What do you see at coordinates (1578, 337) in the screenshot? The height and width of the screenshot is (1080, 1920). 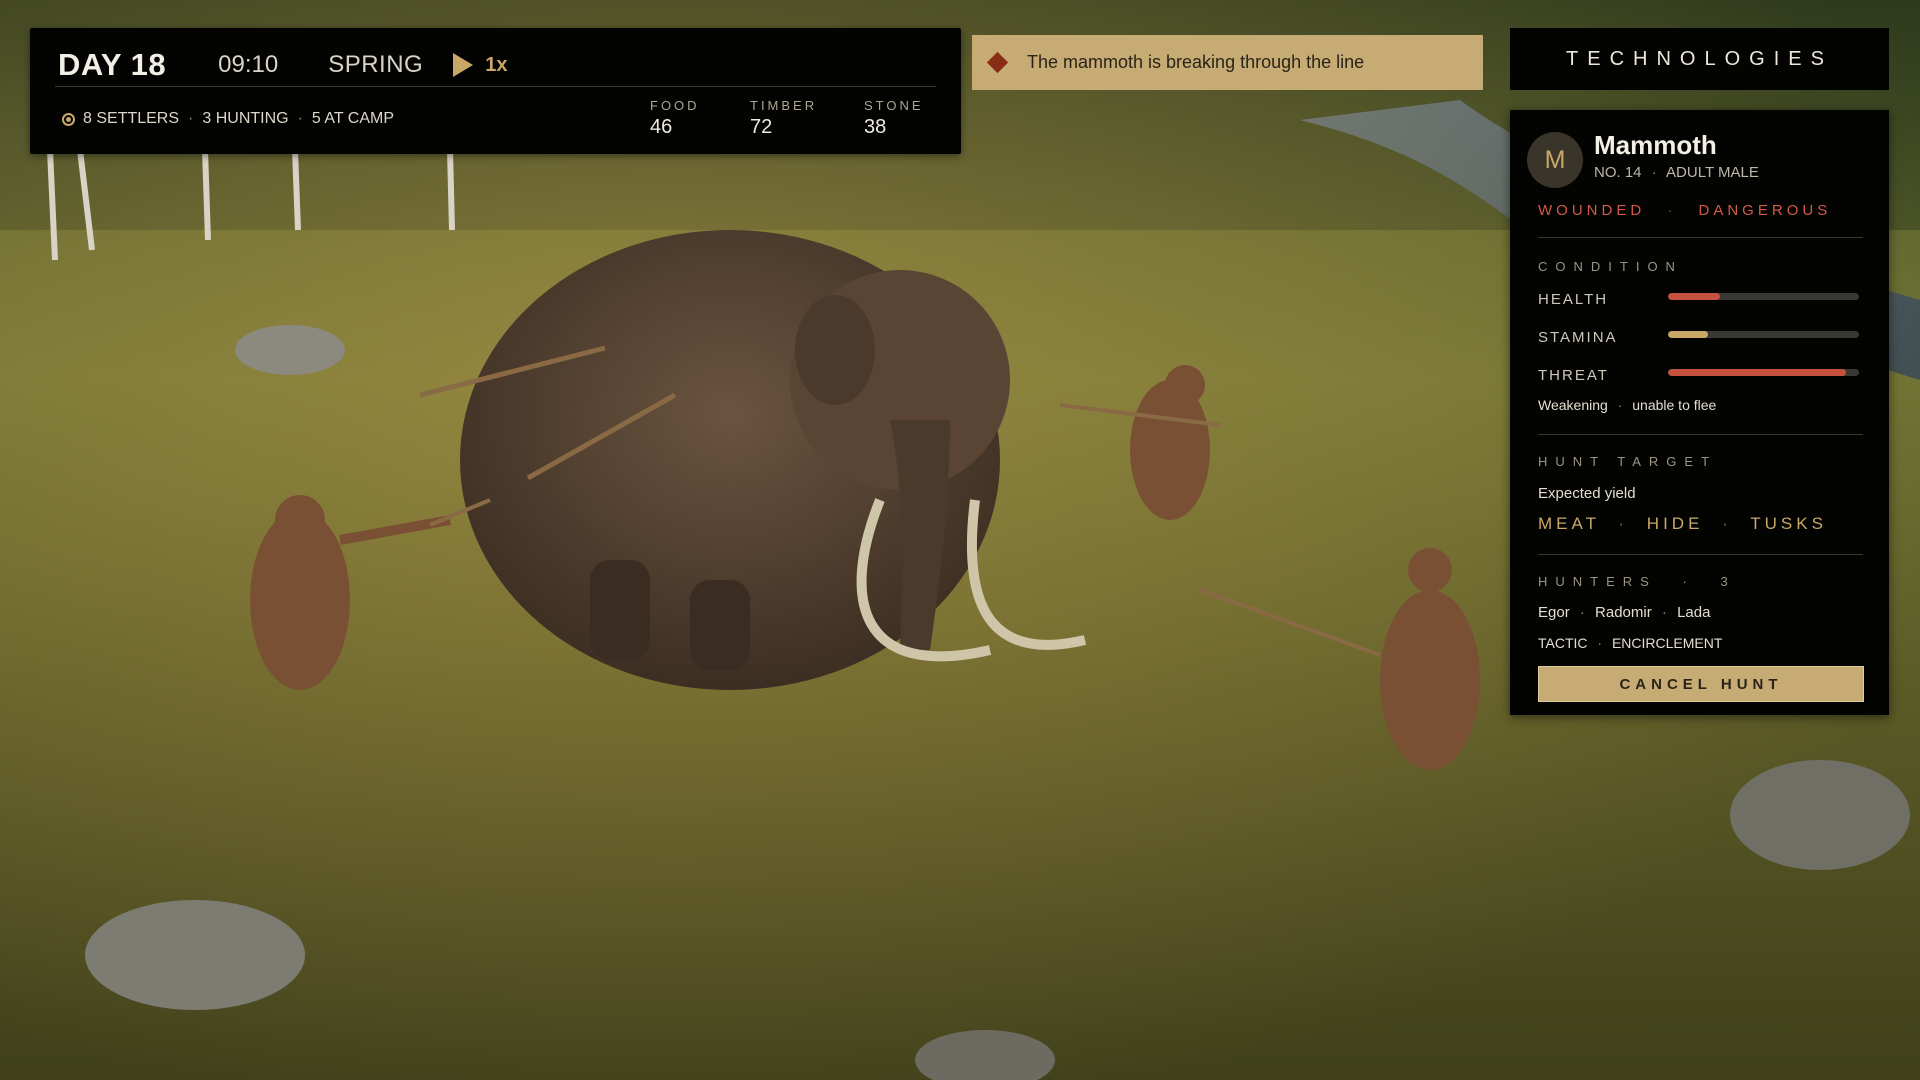 I see `stat-label: STAMINA` at bounding box center [1578, 337].